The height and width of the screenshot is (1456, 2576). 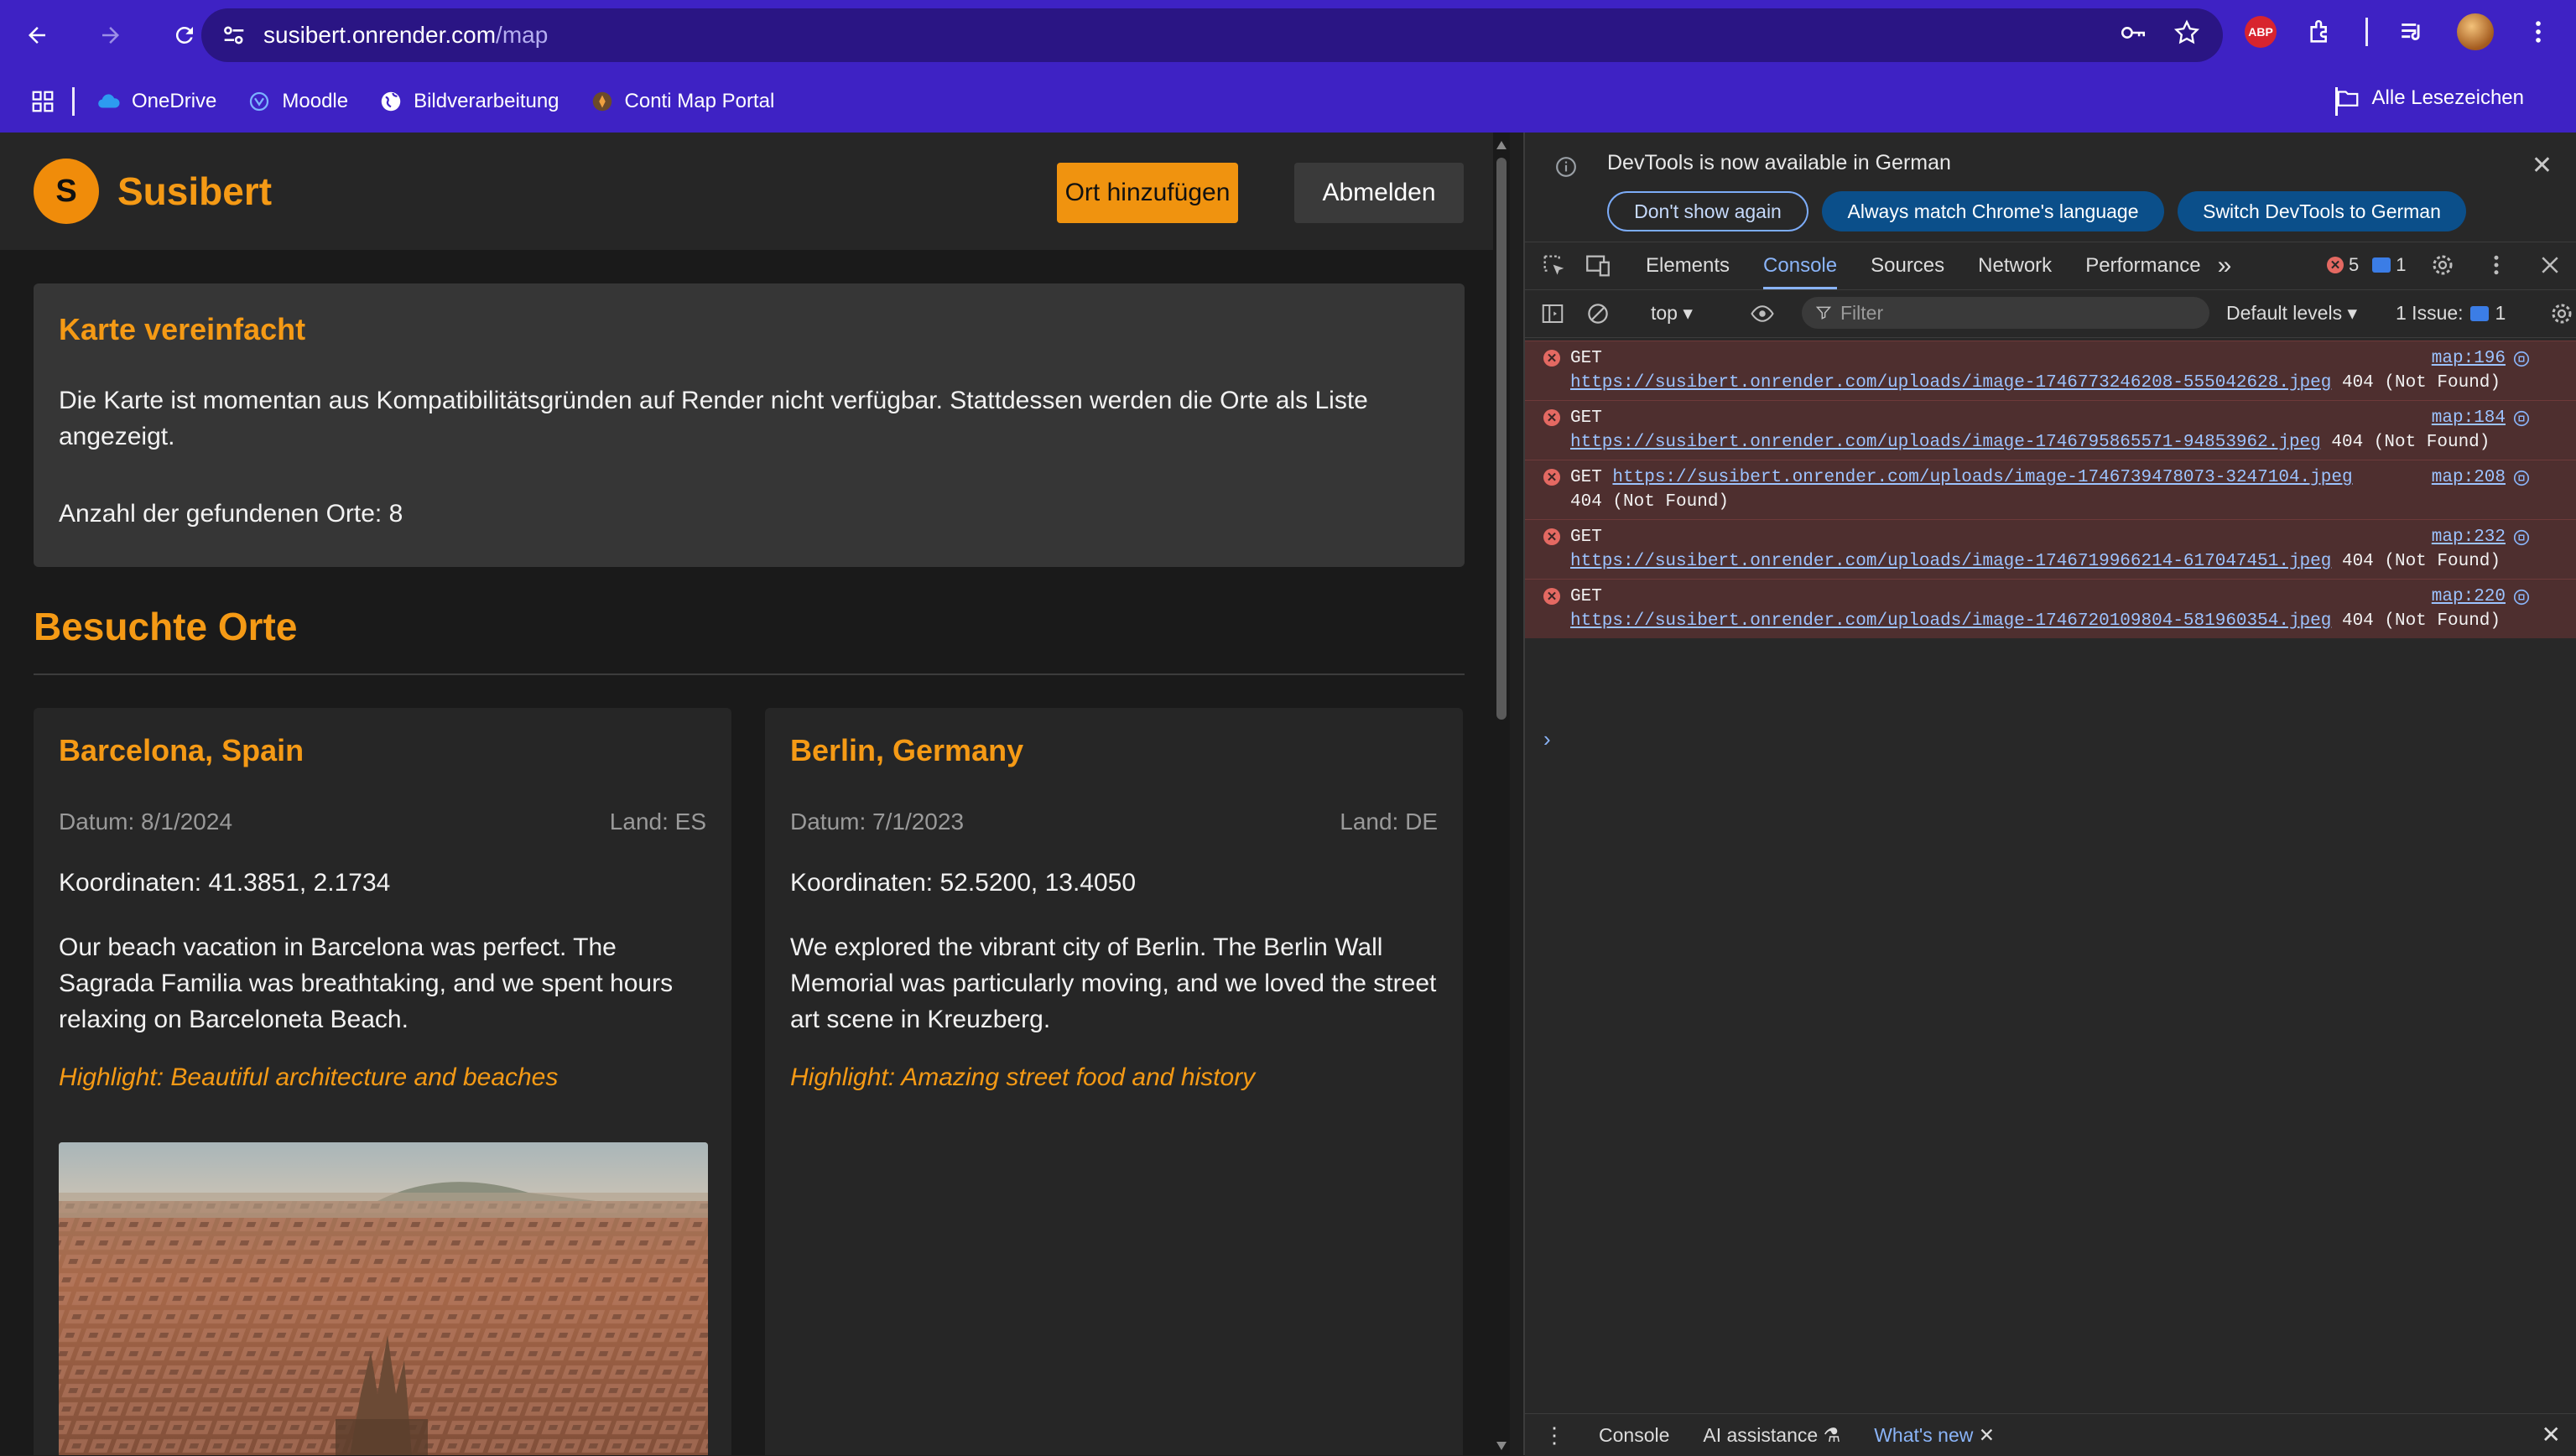 What do you see at coordinates (2187, 32) in the screenshot?
I see `star-icon` at bounding box center [2187, 32].